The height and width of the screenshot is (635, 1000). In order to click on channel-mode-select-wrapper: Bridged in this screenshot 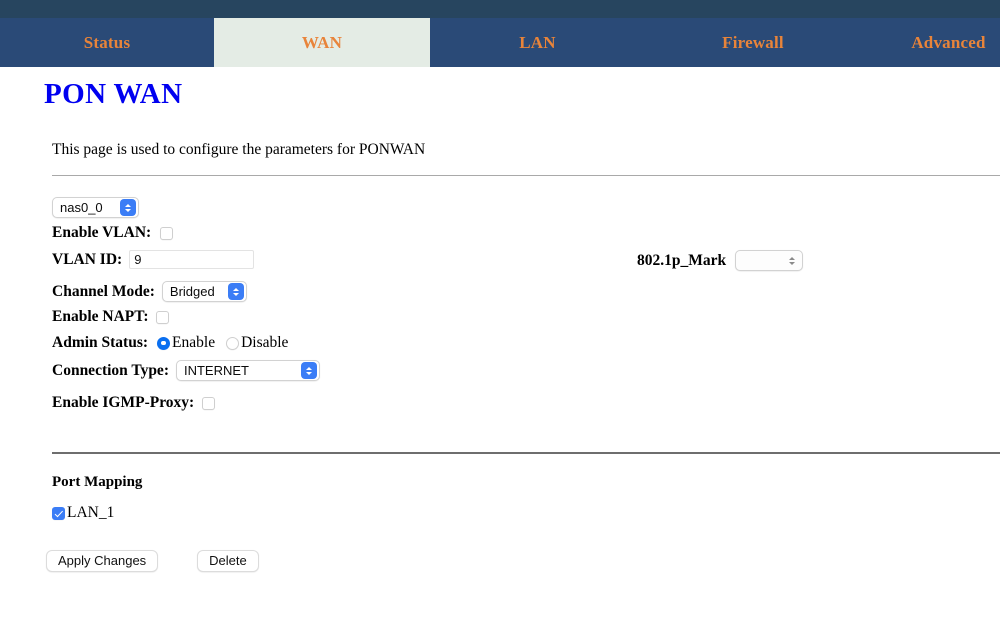, I will do `click(204, 291)`.